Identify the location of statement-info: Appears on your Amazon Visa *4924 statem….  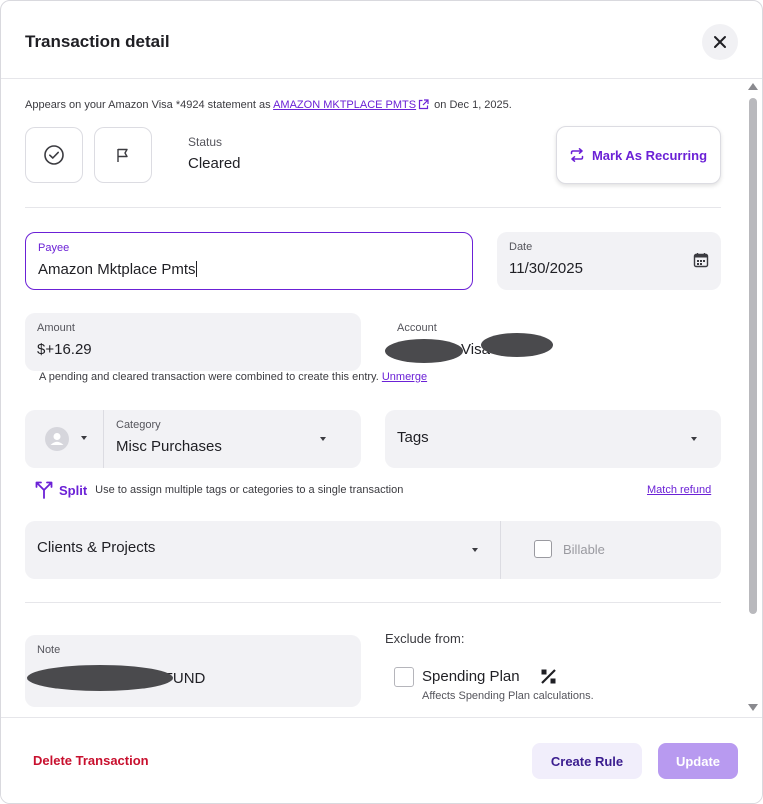
(268, 105).